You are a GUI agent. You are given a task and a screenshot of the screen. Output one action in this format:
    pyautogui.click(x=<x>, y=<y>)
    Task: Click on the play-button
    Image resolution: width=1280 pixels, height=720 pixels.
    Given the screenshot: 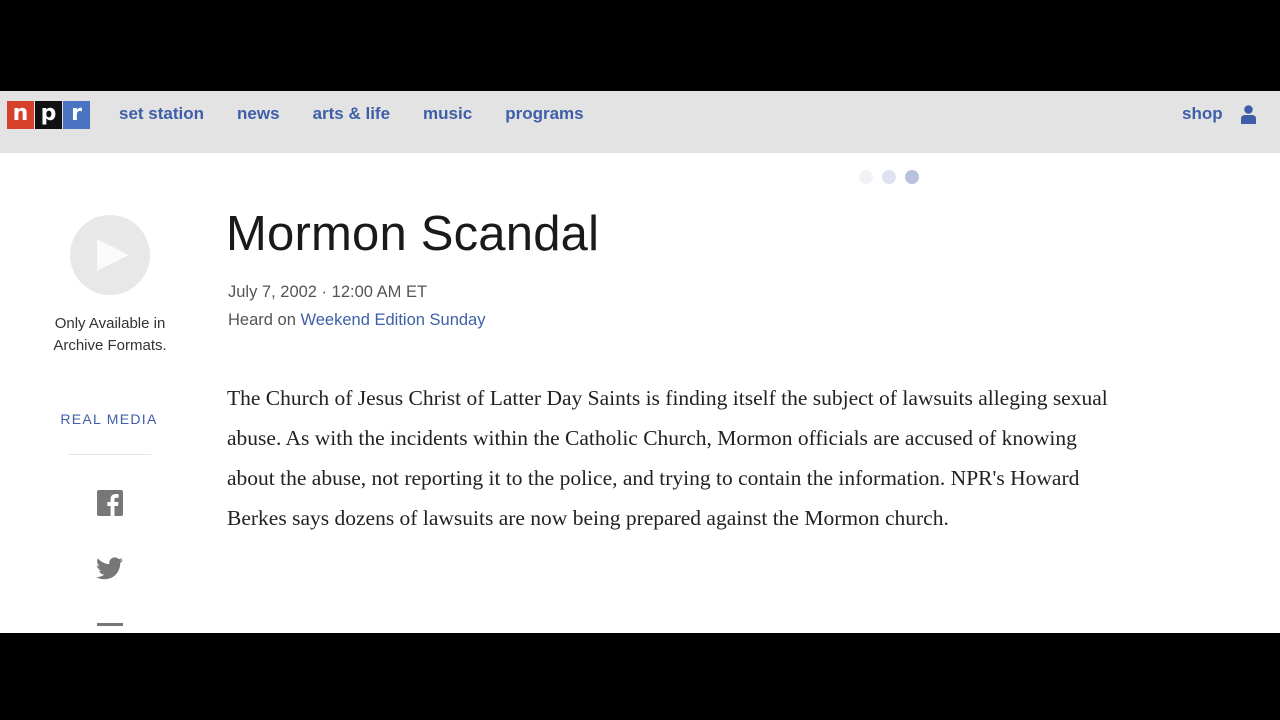 What is the action you would take?
    pyautogui.click(x=110, y=255)
    